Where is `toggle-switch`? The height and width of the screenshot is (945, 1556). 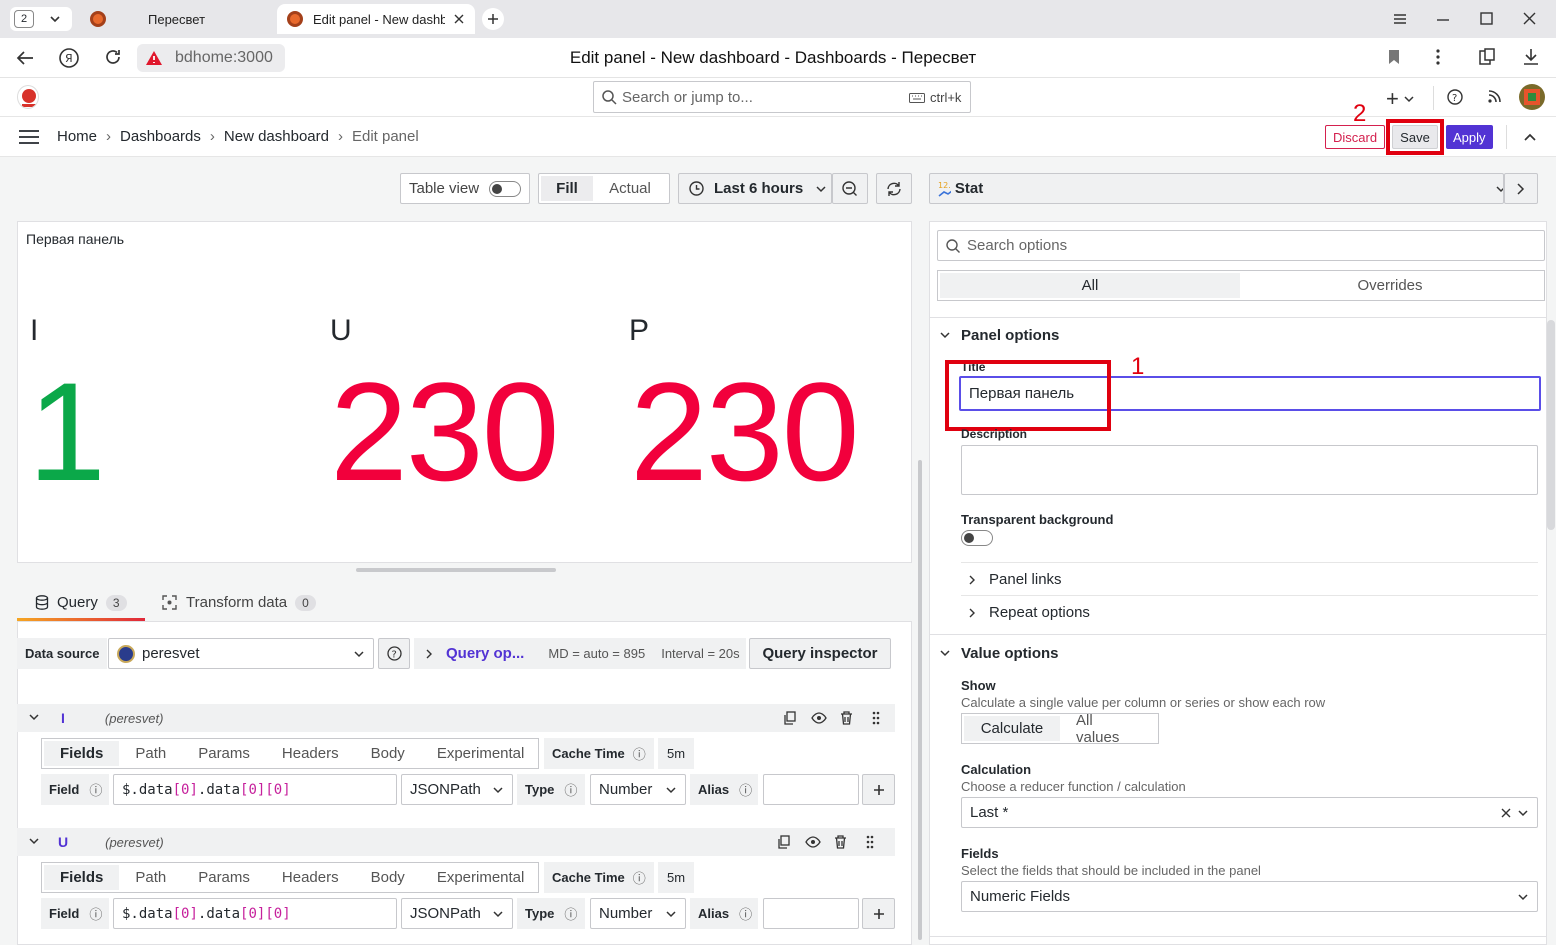 toggle-switch is located at coordinates (505, 188).